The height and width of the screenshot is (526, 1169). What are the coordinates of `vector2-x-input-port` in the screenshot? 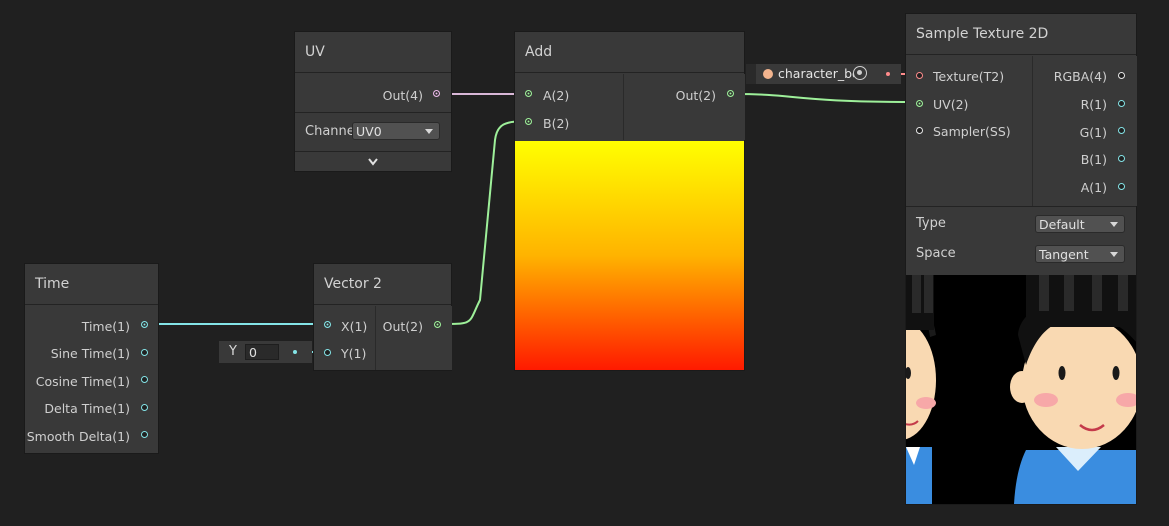 It's located at (327, 324).